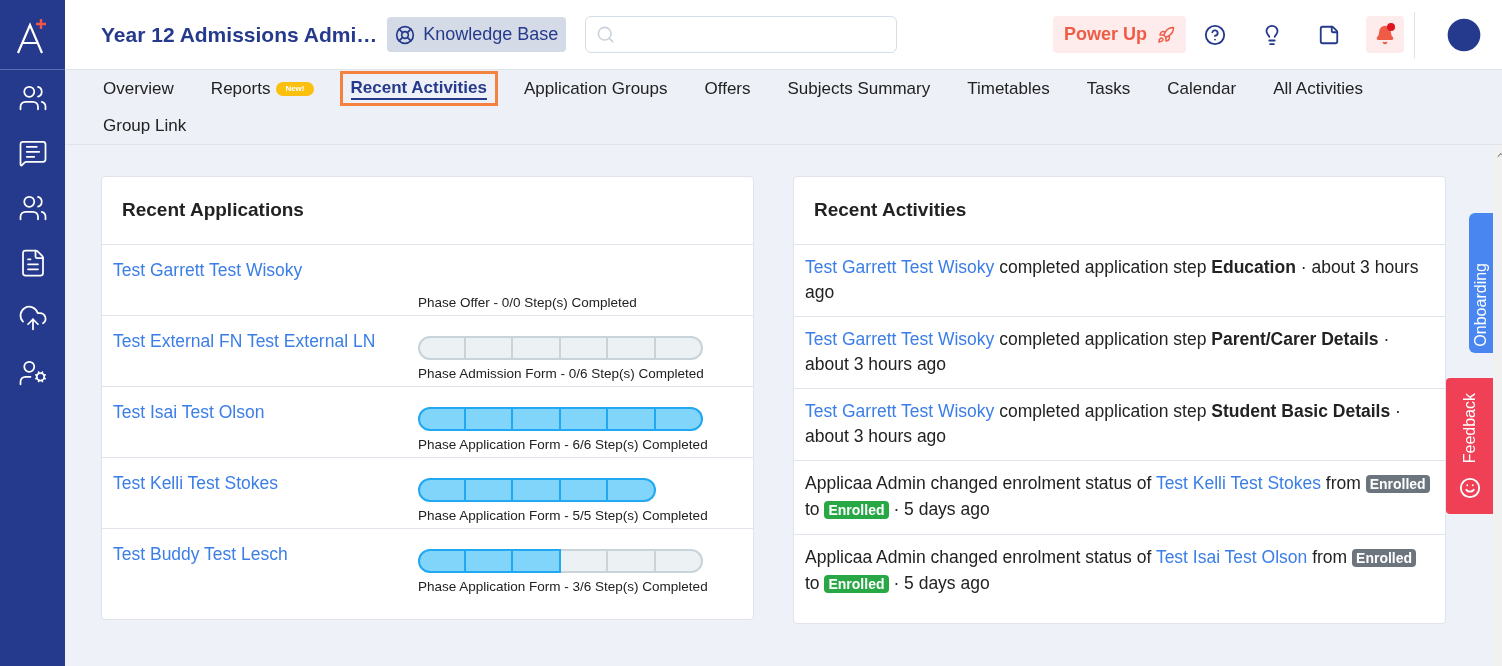  I want to click on notes-icon, so click(1329, 34).